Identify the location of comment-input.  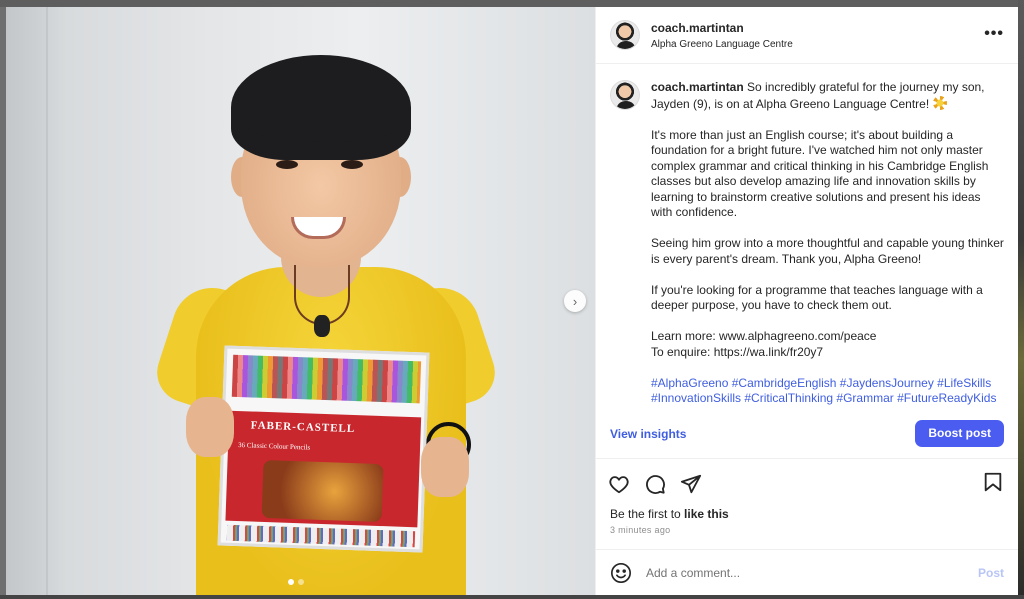
(805, 572).